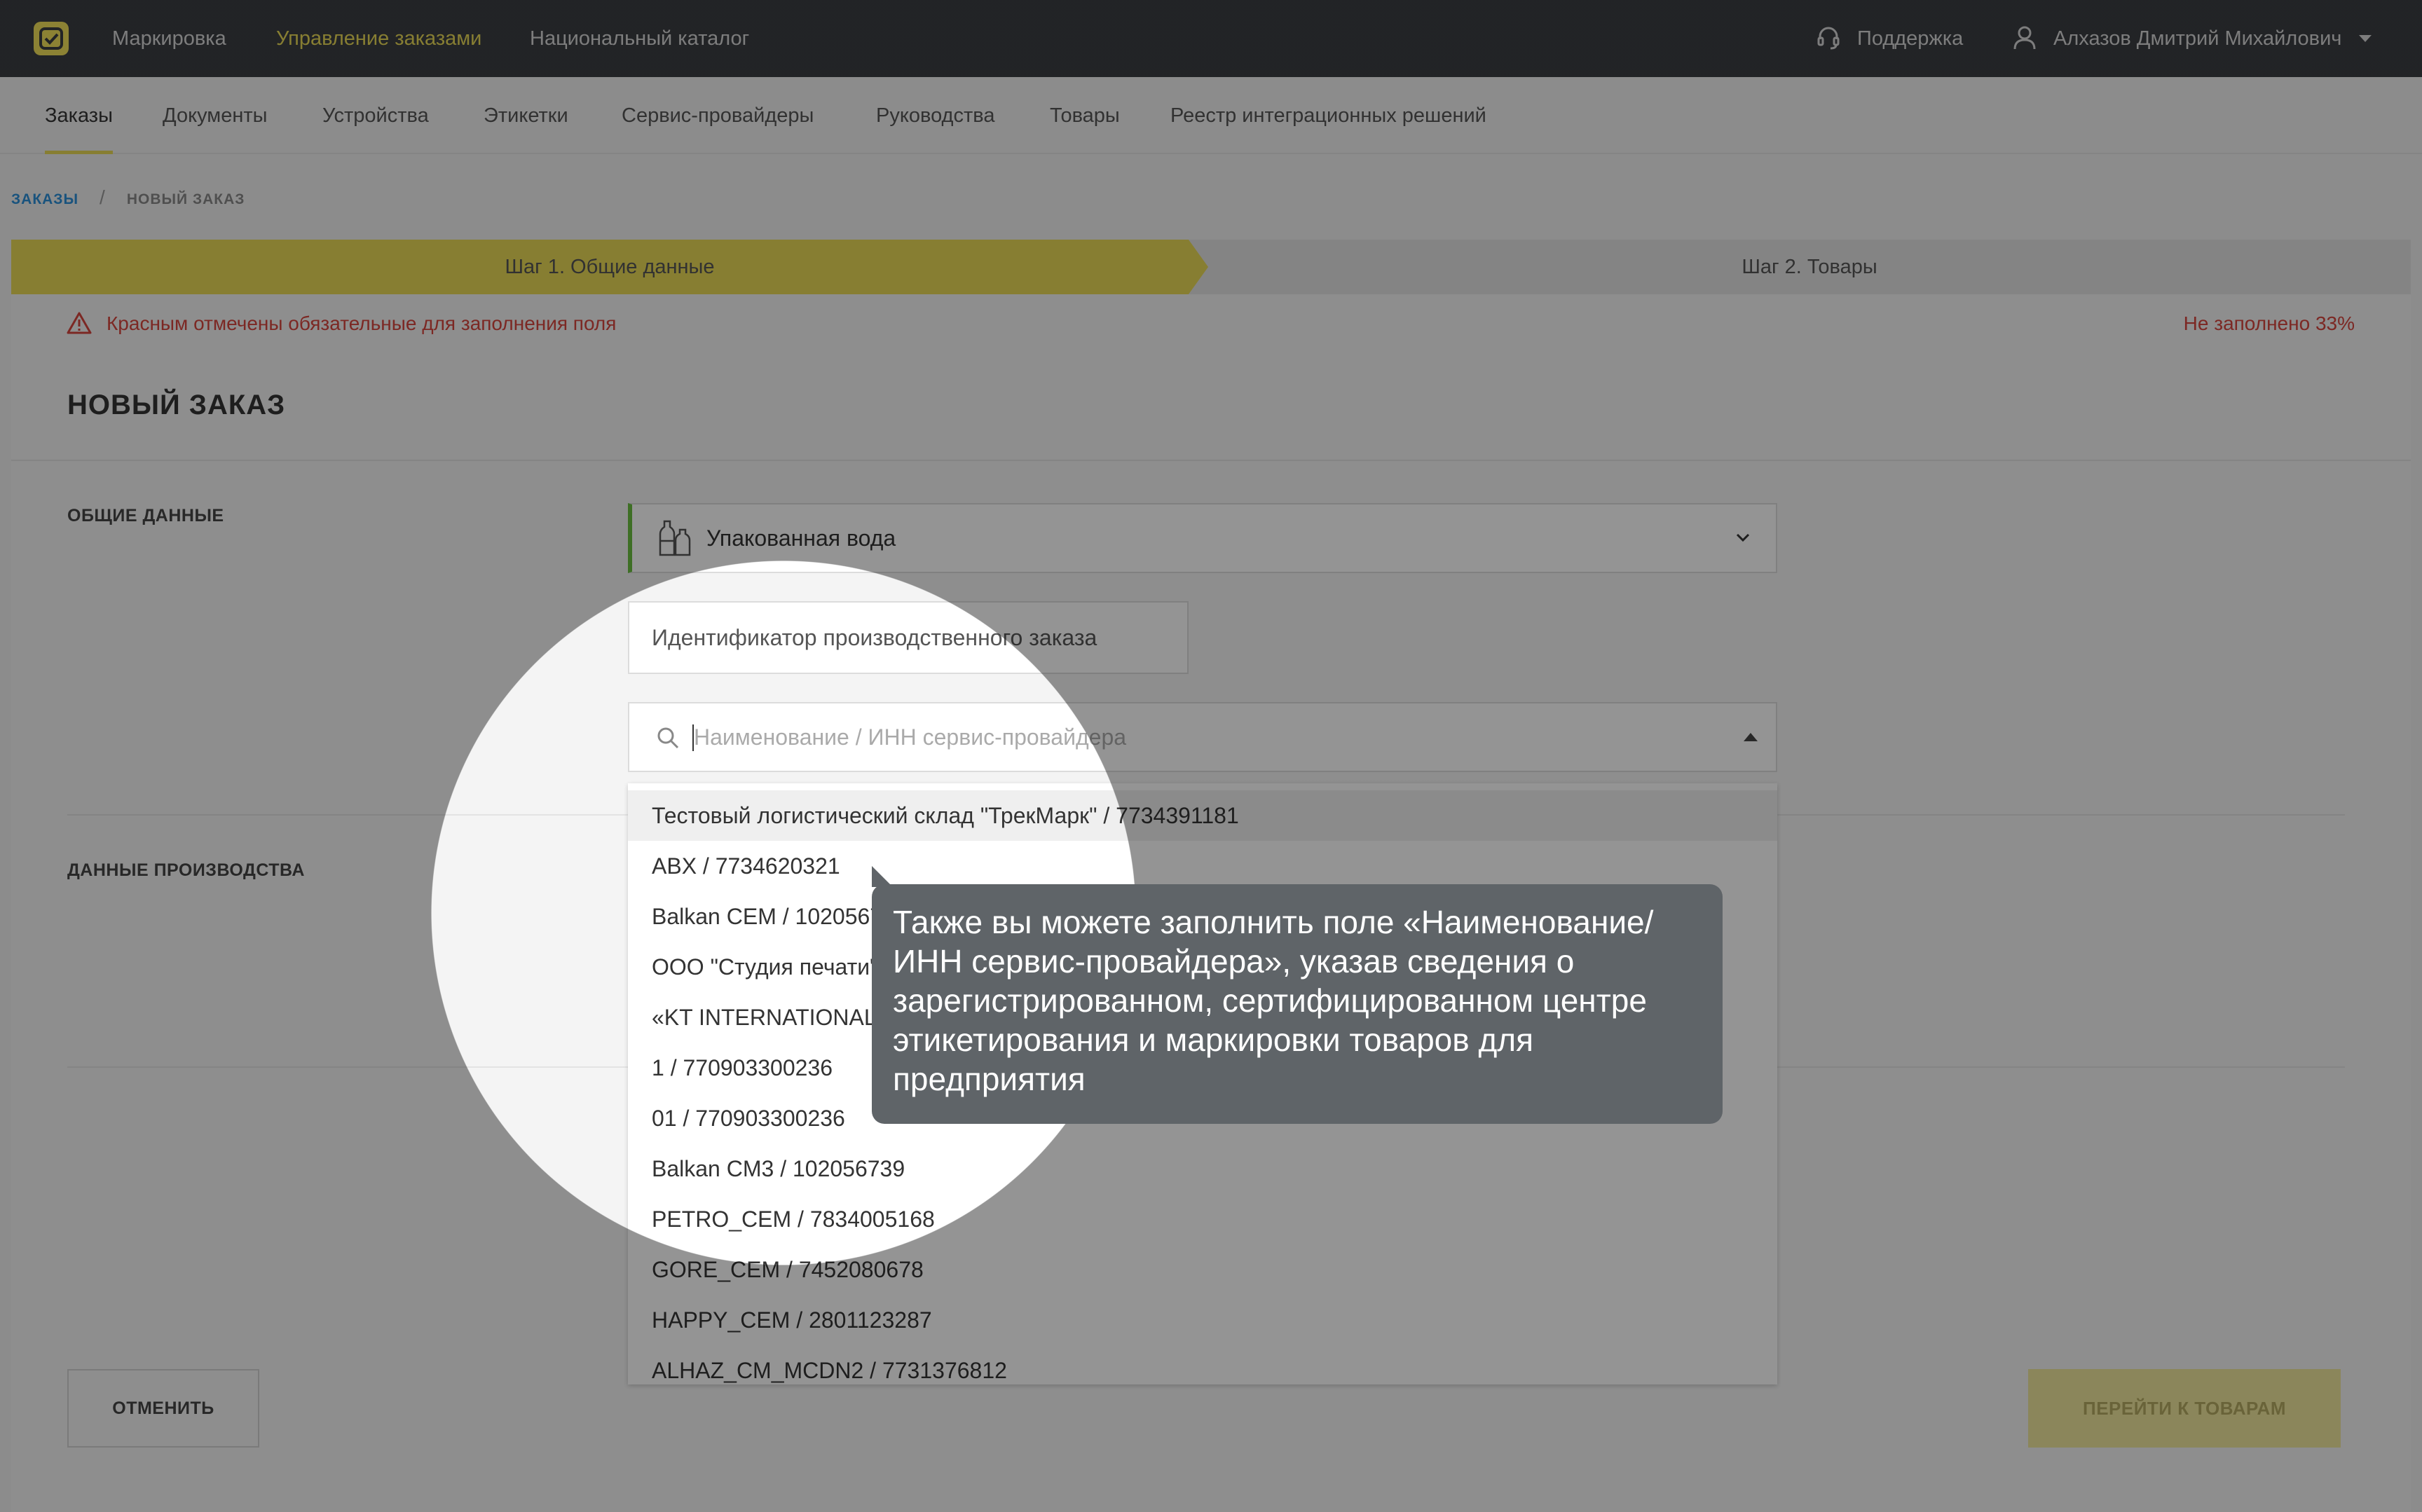 Image resolution: width=2422 pixels, height=1512 pixels. What do you see at coordinates (145, 515) in the screenshot?
I see `section-general-data: ОБЩИЕ ДАННЫЕ` at bounding box center [145, 515].